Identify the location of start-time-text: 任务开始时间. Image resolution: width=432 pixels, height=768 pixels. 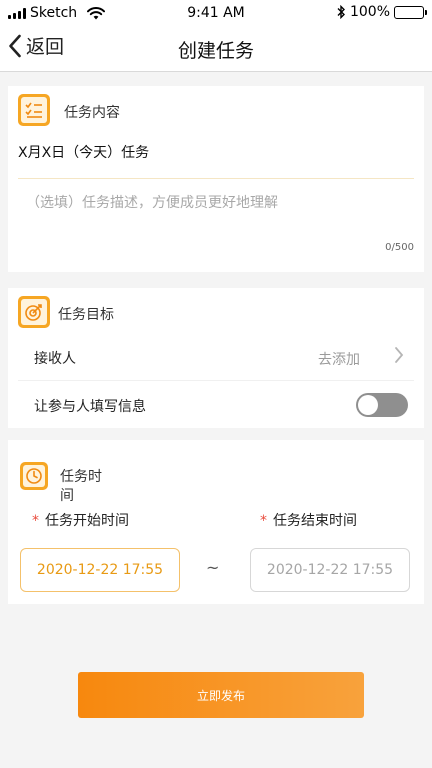
(87, 521).